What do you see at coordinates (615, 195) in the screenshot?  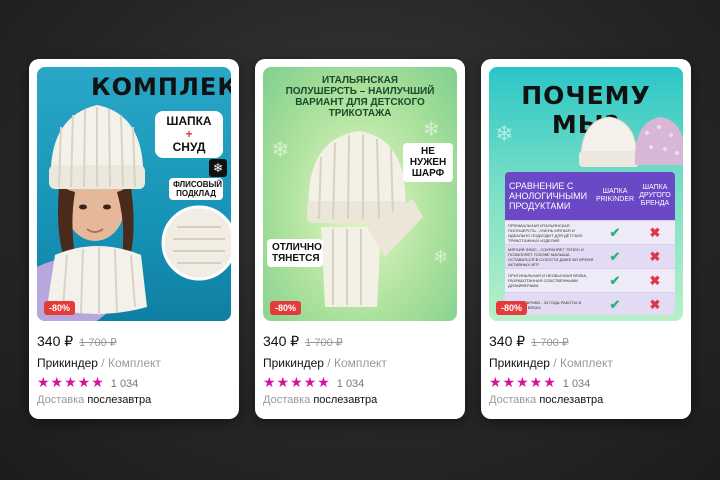 I see `col-prikinder: ШАПКА PRIKINDER` at bounding box center [615, 195].